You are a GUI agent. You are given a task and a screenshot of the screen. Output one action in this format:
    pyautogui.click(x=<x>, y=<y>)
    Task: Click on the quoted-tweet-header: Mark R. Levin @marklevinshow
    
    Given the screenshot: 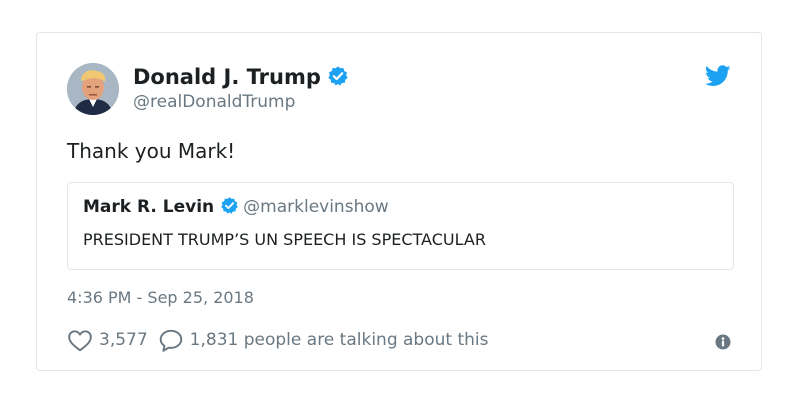 What is the action you would take?
    pyautogui.click(x=236, y=207)
    